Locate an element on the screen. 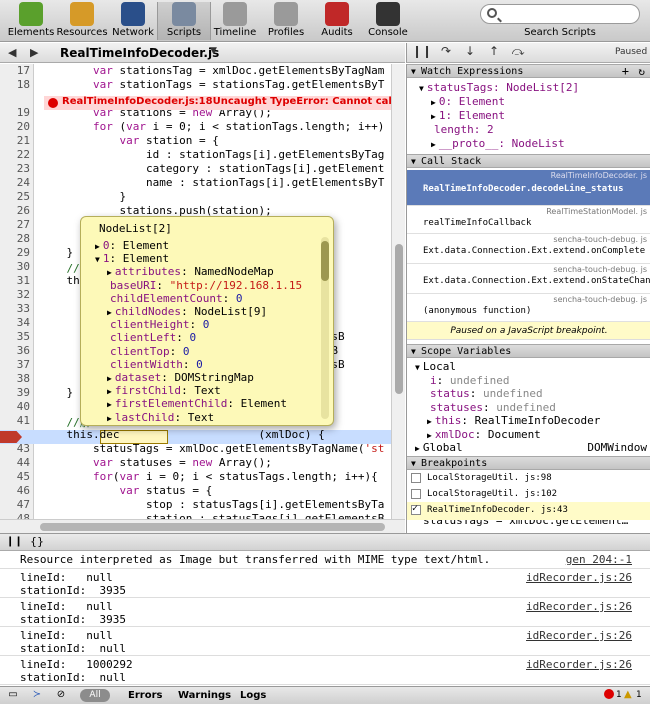  line-number: 47 is located at coordinates (15, 504).